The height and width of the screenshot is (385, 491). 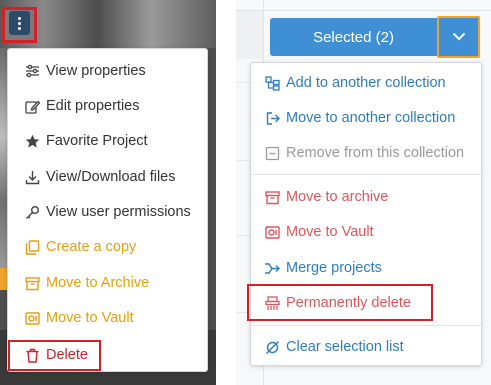 What do you see at coordinates (345, 347) in the screenshot?
I see `menu-item-label: Clear selection list` at bounding box center [345, 347].